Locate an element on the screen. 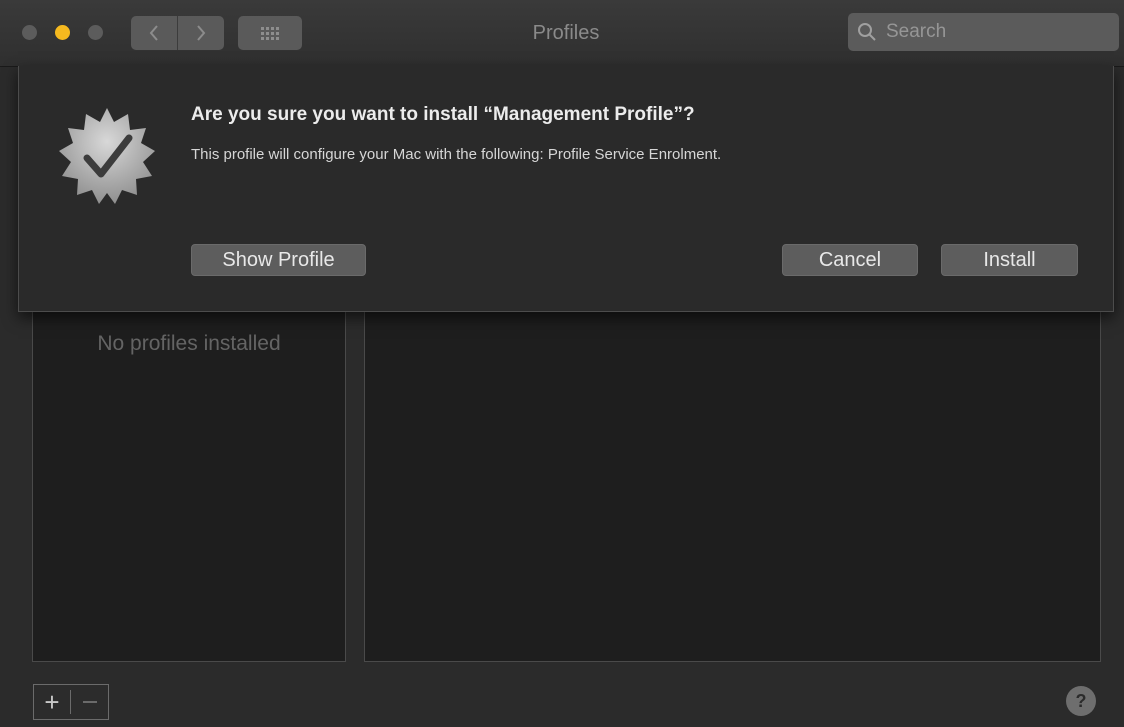 This screenshot has width=1124, height=727. install-button: Install is located at coordinates (1009, 260).